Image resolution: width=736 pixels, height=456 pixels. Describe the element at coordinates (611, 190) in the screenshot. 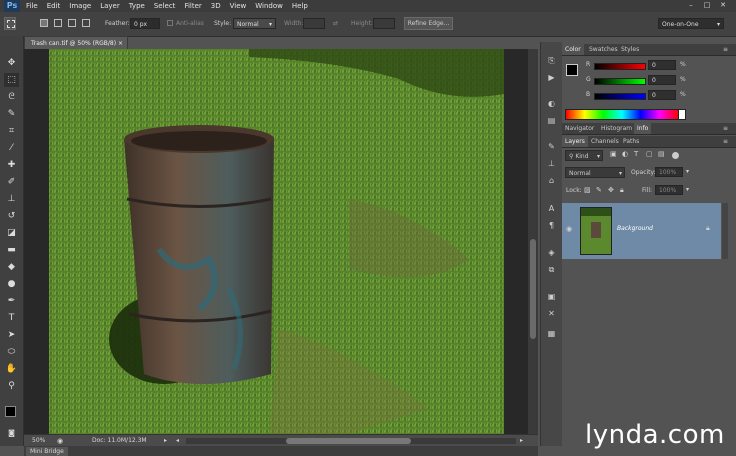

I see `lock-position-icon: ✥` at that location.